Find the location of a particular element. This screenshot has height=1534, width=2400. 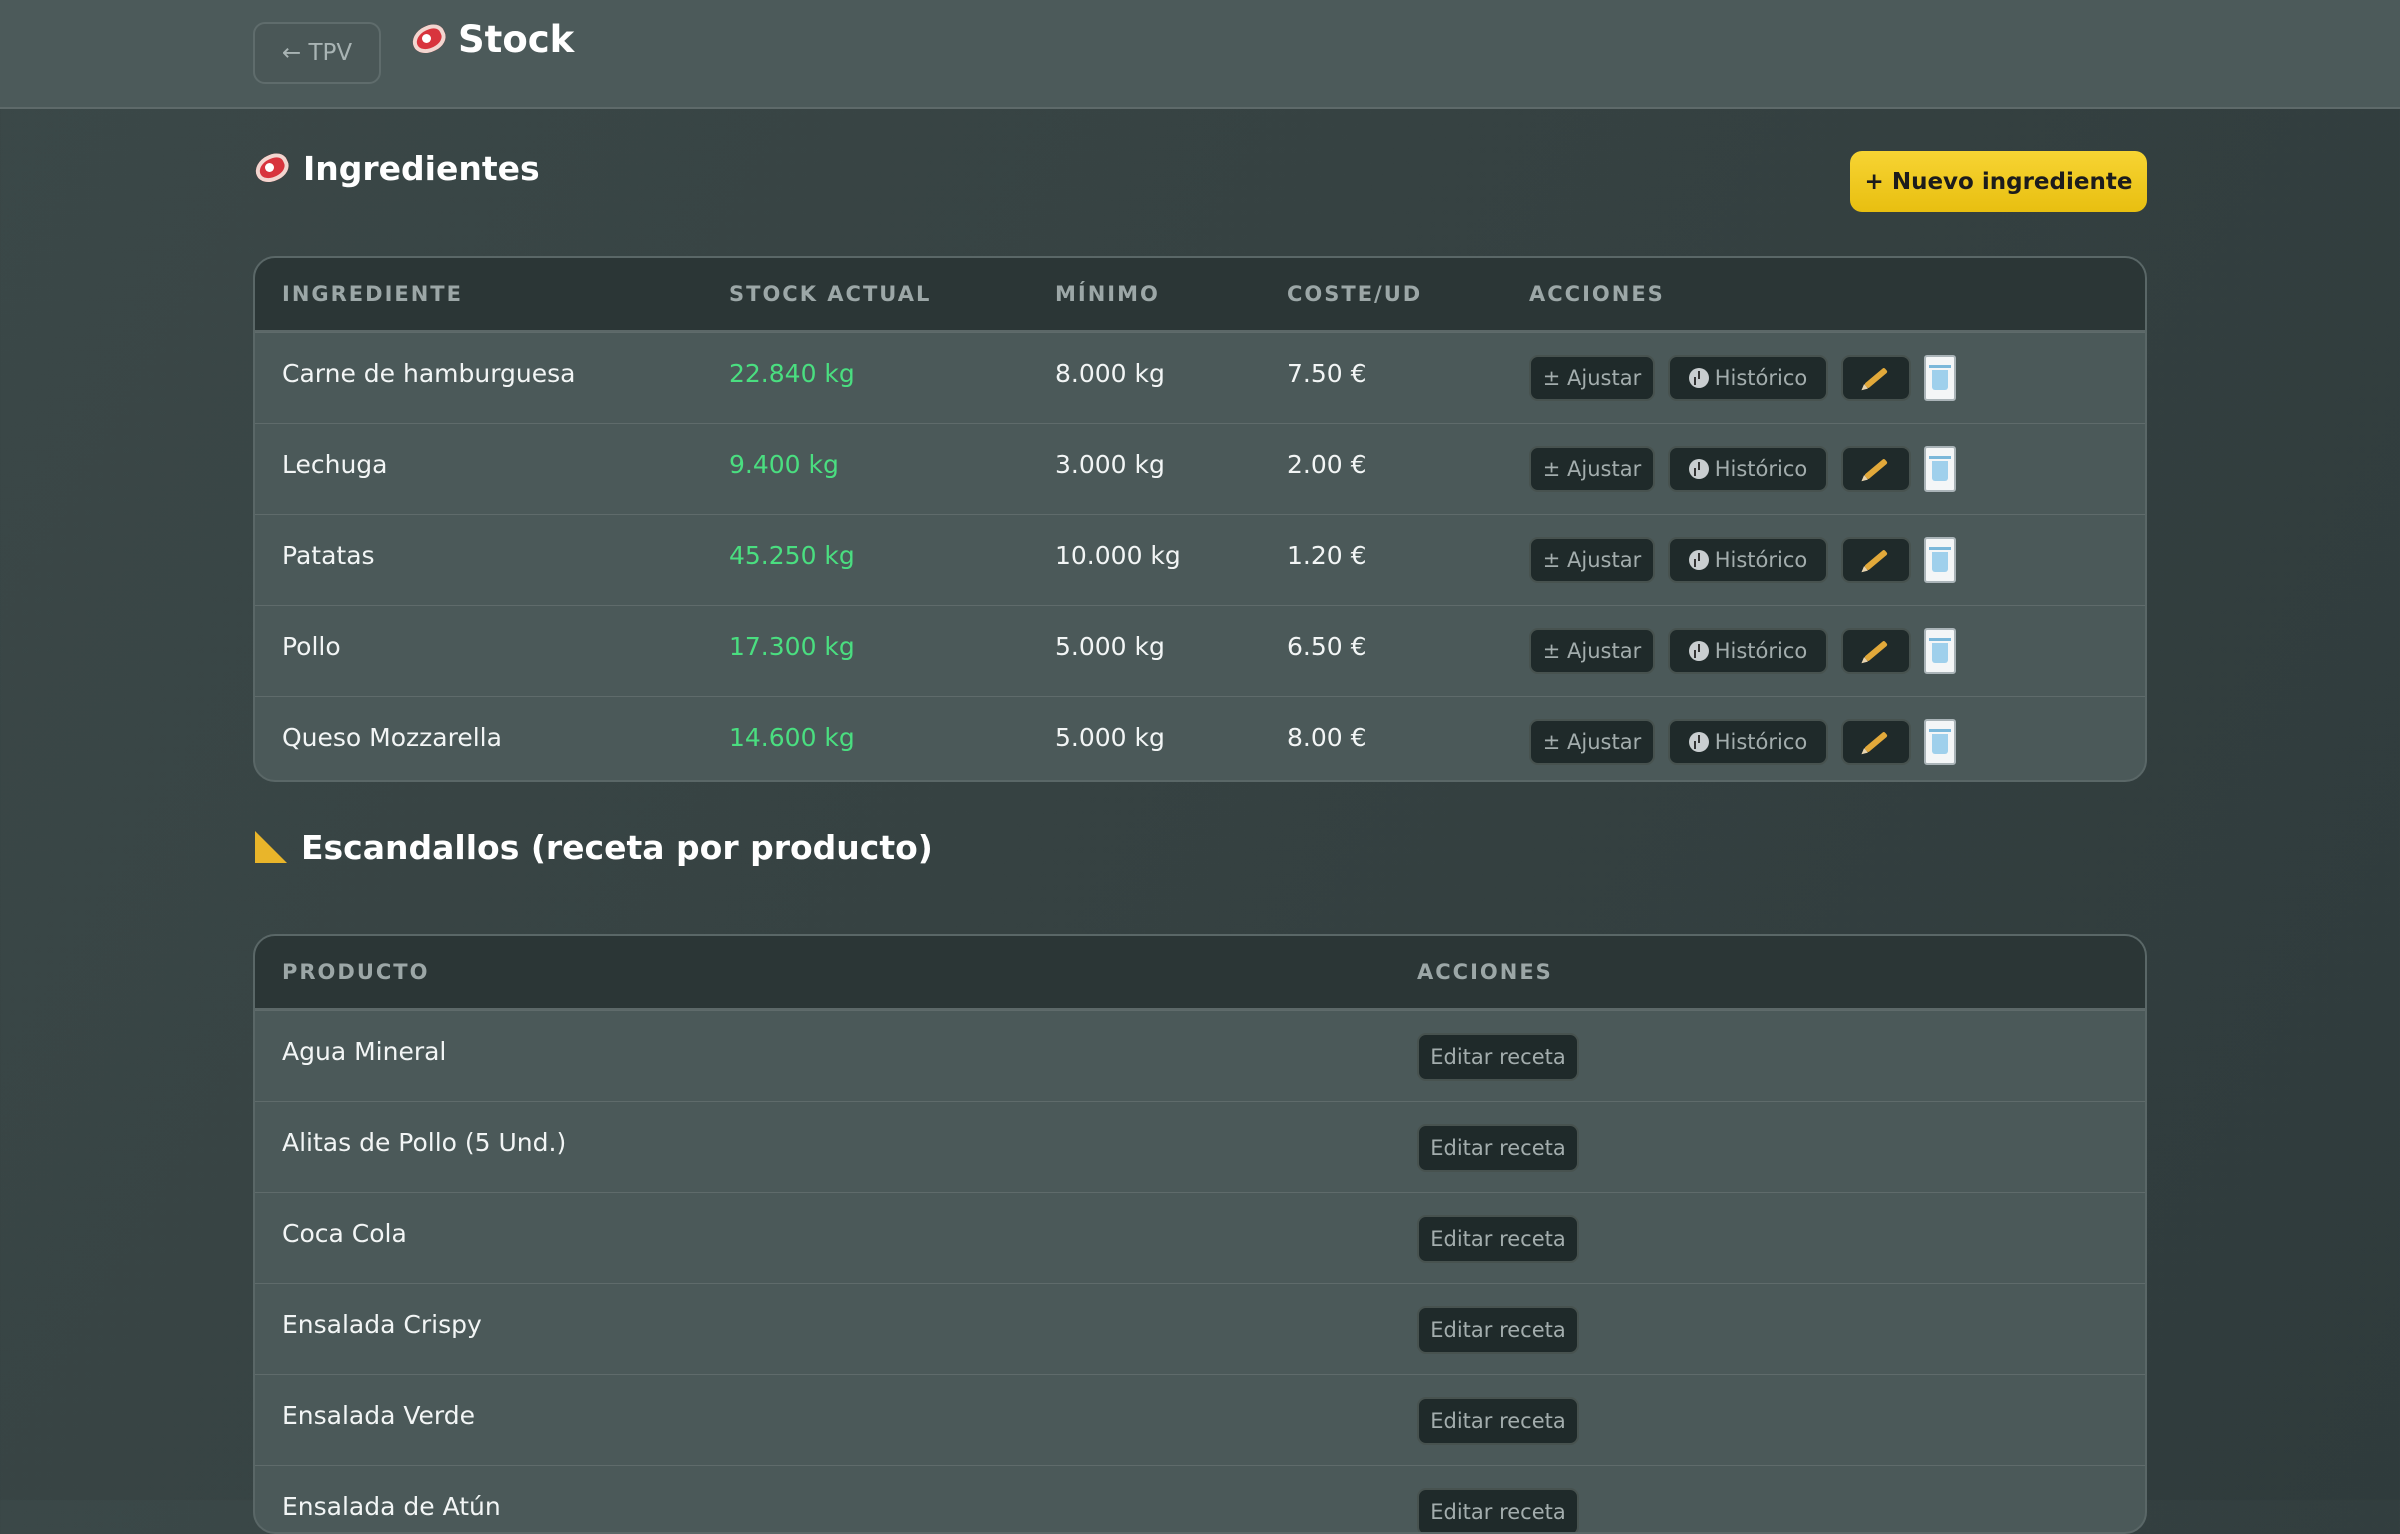

column-header-minimum: MÍNIMO is located at coordinates (1107, 294).